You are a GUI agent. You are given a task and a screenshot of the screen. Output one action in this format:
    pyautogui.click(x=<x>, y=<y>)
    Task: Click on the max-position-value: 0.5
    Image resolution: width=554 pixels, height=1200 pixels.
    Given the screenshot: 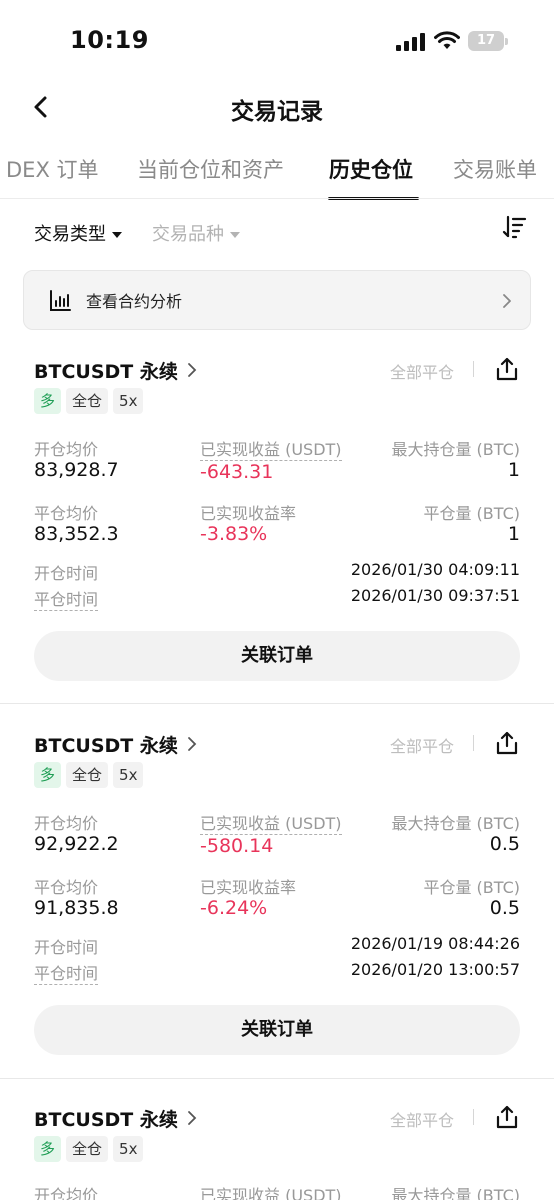 What is the action you would take?
    pyautogui.click(x=504, y=844)
    